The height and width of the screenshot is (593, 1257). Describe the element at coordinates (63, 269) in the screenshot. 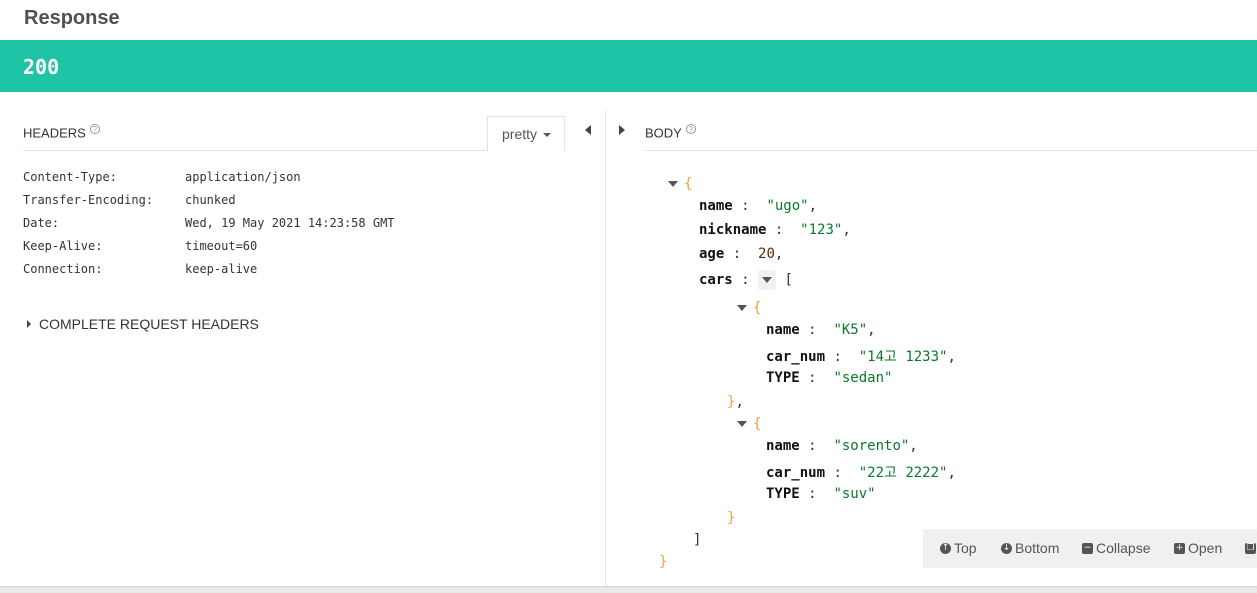

I see `header-key: Connection:` at that location.